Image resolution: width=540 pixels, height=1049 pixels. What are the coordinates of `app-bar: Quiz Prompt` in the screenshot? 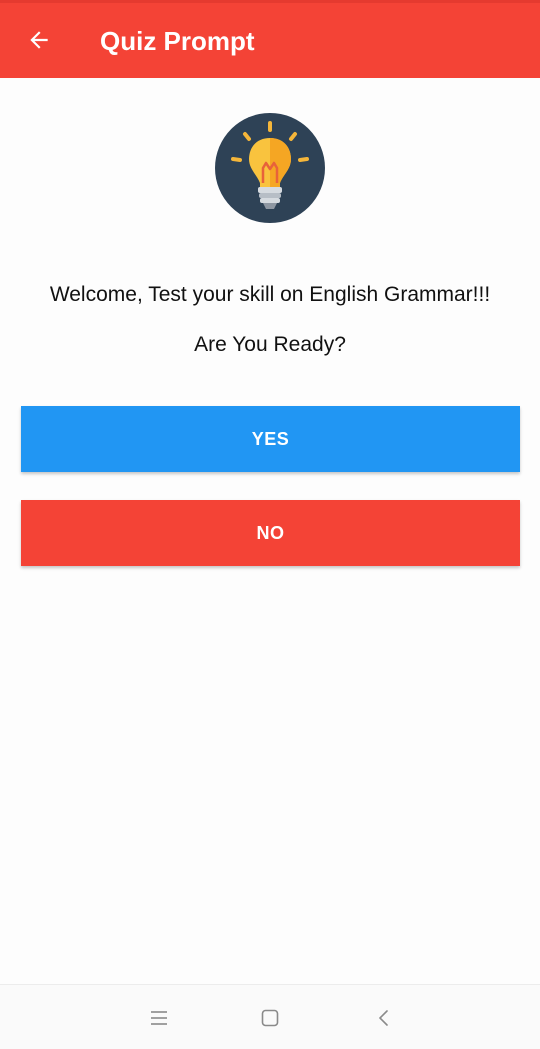 It's located at (270, 39).